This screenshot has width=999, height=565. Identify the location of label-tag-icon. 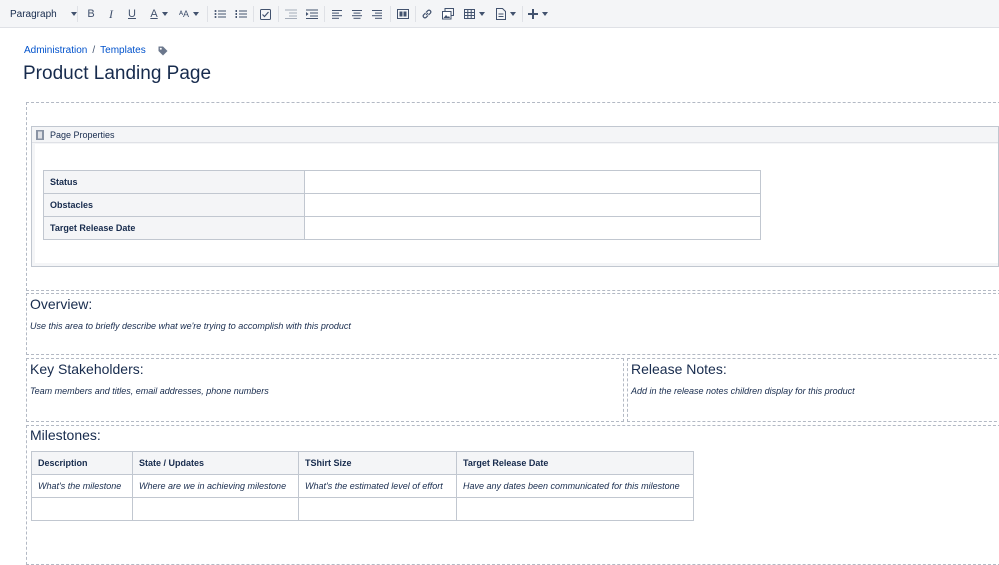
(163, 51).